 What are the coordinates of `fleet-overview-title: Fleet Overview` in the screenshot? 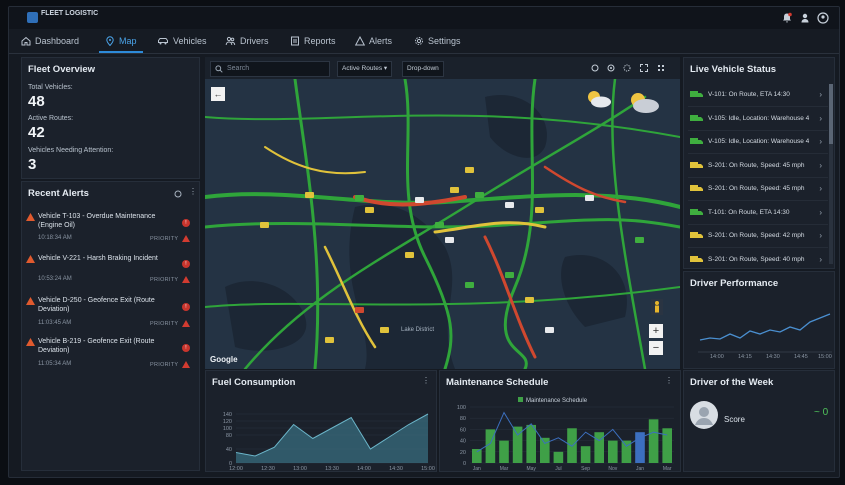 It's located at (62, 69).